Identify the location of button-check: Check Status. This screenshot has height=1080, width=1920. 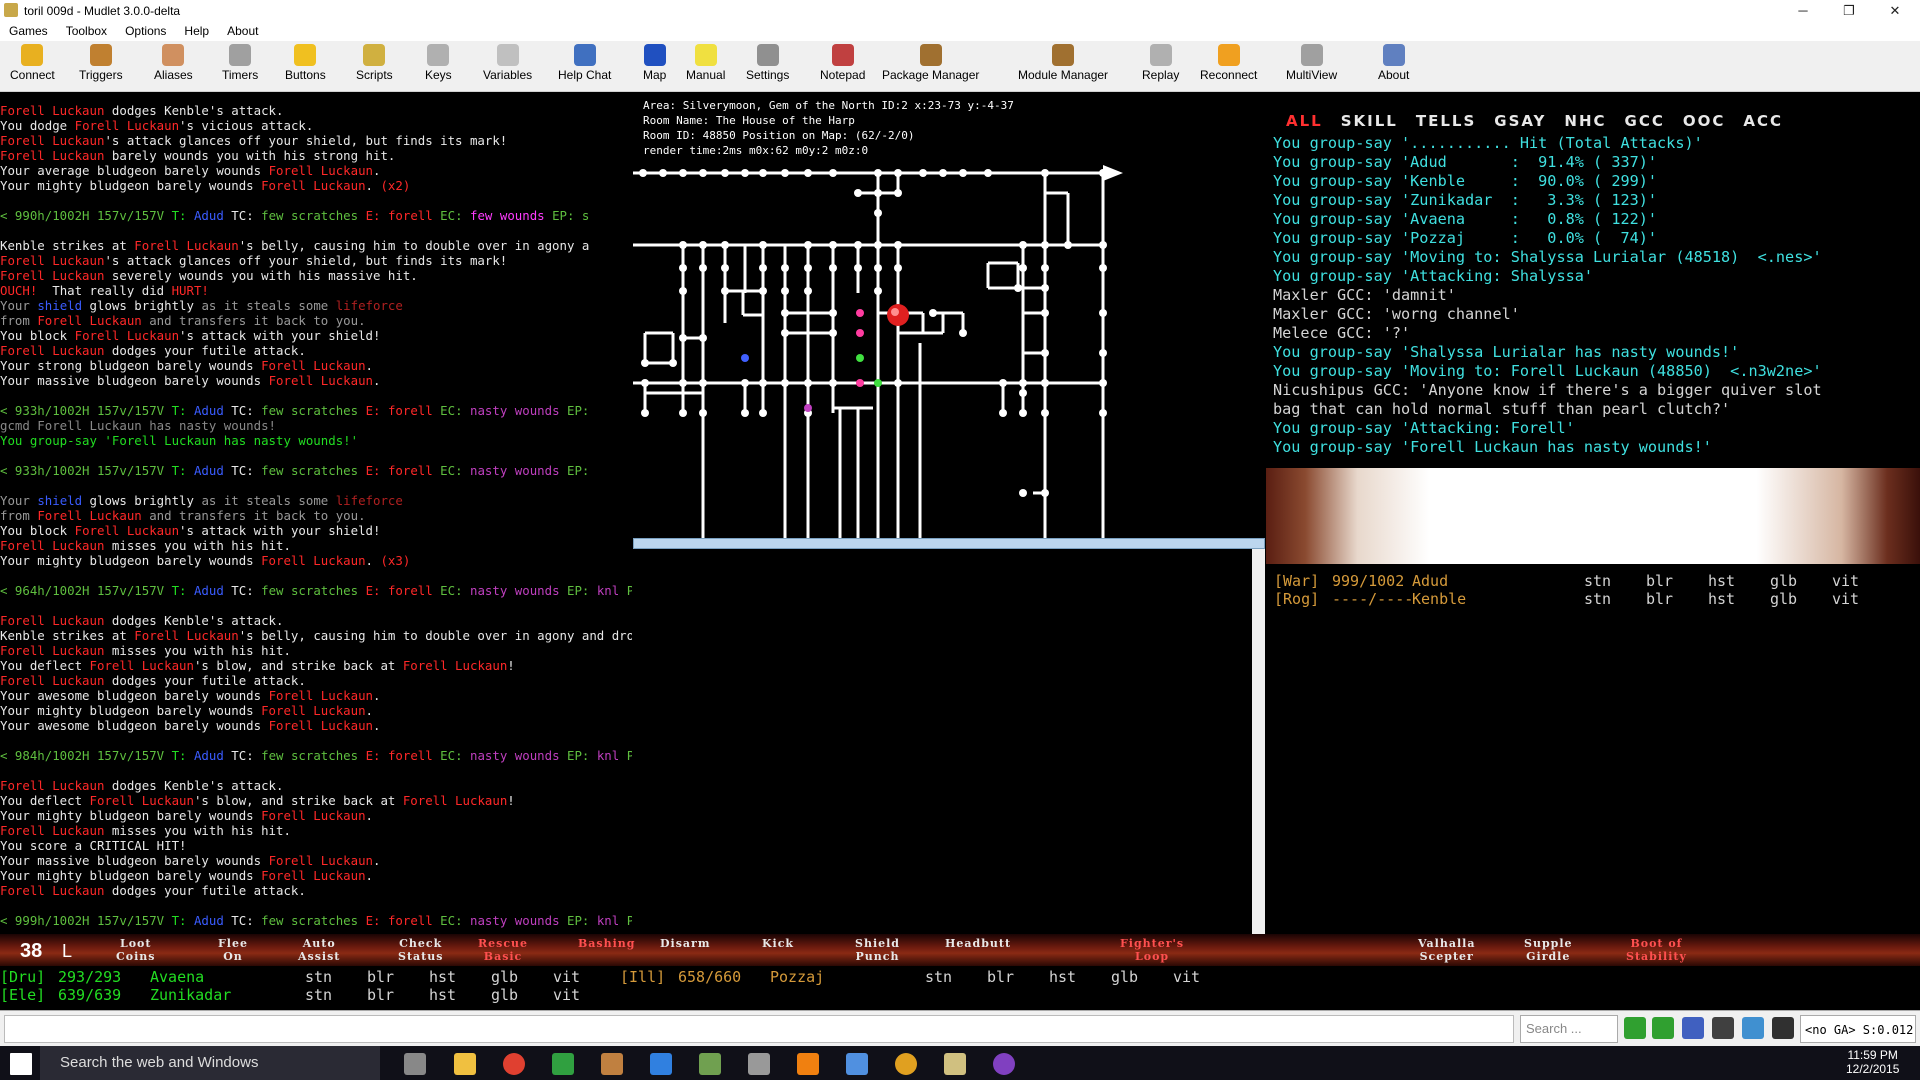
(420, 950).